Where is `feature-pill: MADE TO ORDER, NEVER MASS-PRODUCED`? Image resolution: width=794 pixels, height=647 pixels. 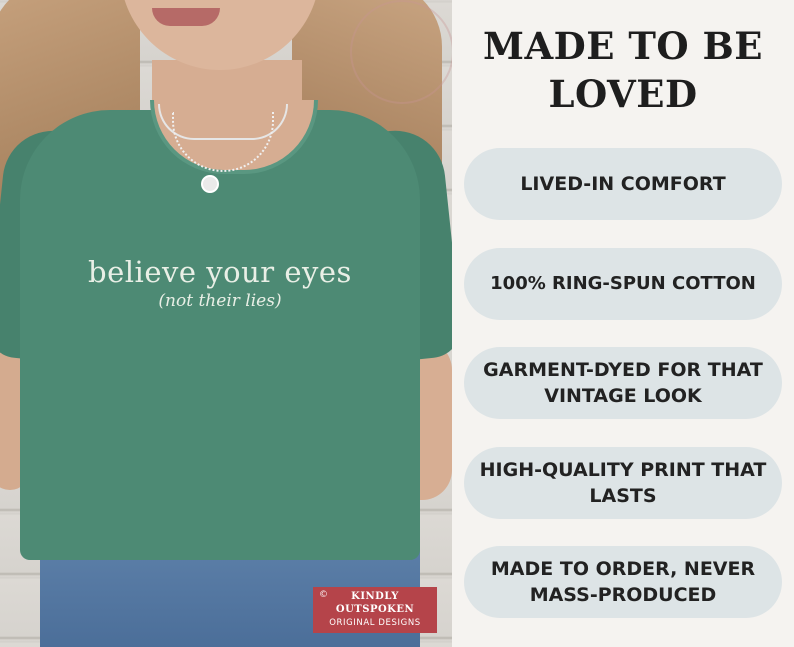
feature-pill: MADE TO ORDER, NEVER MASS-PRODUCED is located at coordinates (623, 582).